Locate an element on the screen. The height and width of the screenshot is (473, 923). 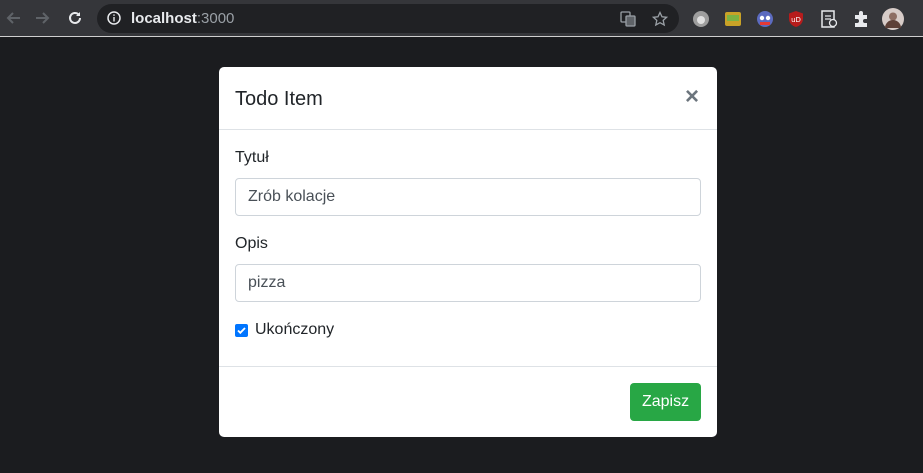
puzzle-icon is located at coordinates (861, 19).